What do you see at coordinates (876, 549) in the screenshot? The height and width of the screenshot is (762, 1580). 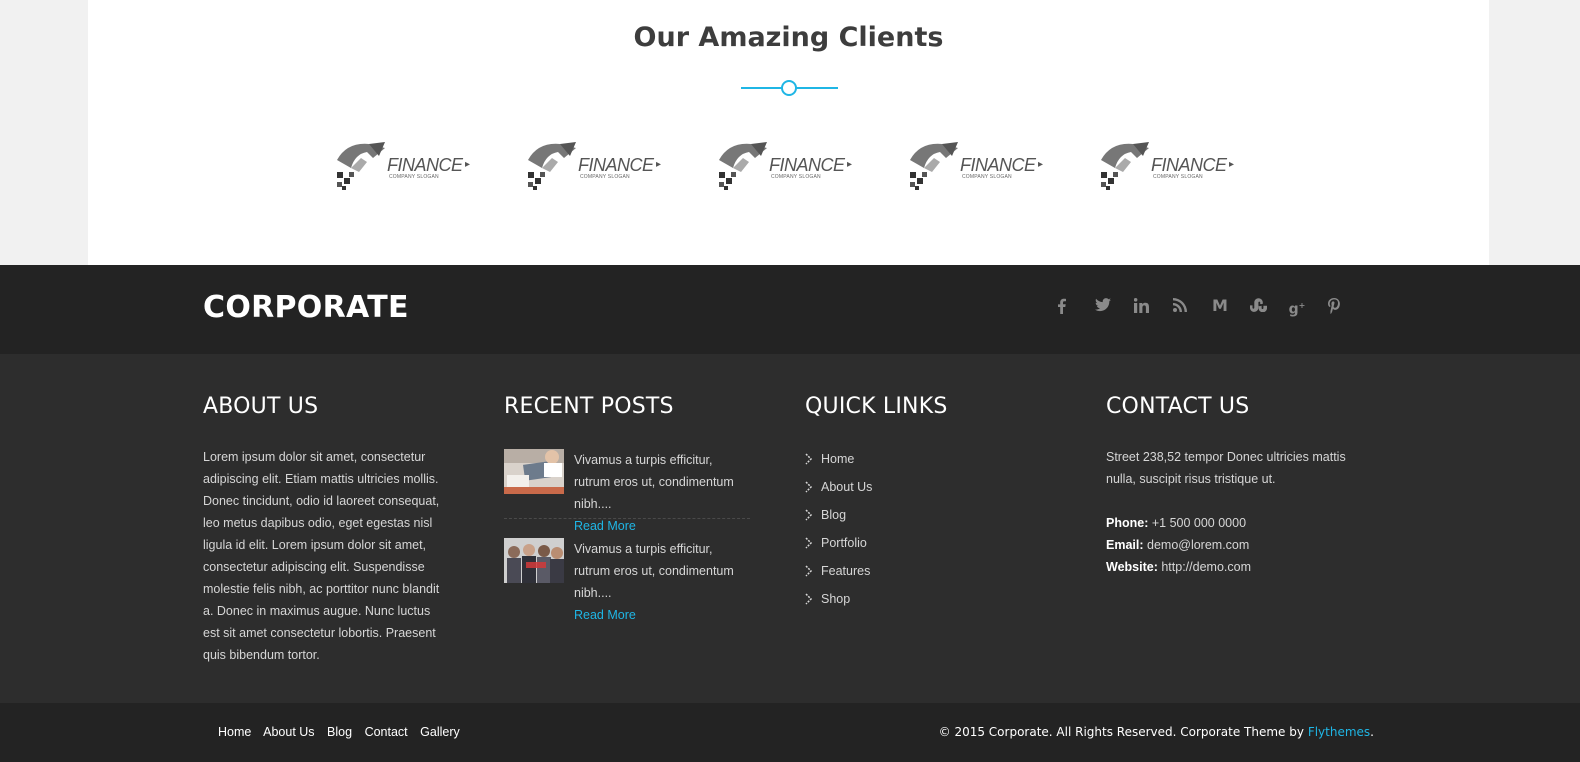 I see `quick-link-portfolio: Portfolio` at bounding box center [876, 549].